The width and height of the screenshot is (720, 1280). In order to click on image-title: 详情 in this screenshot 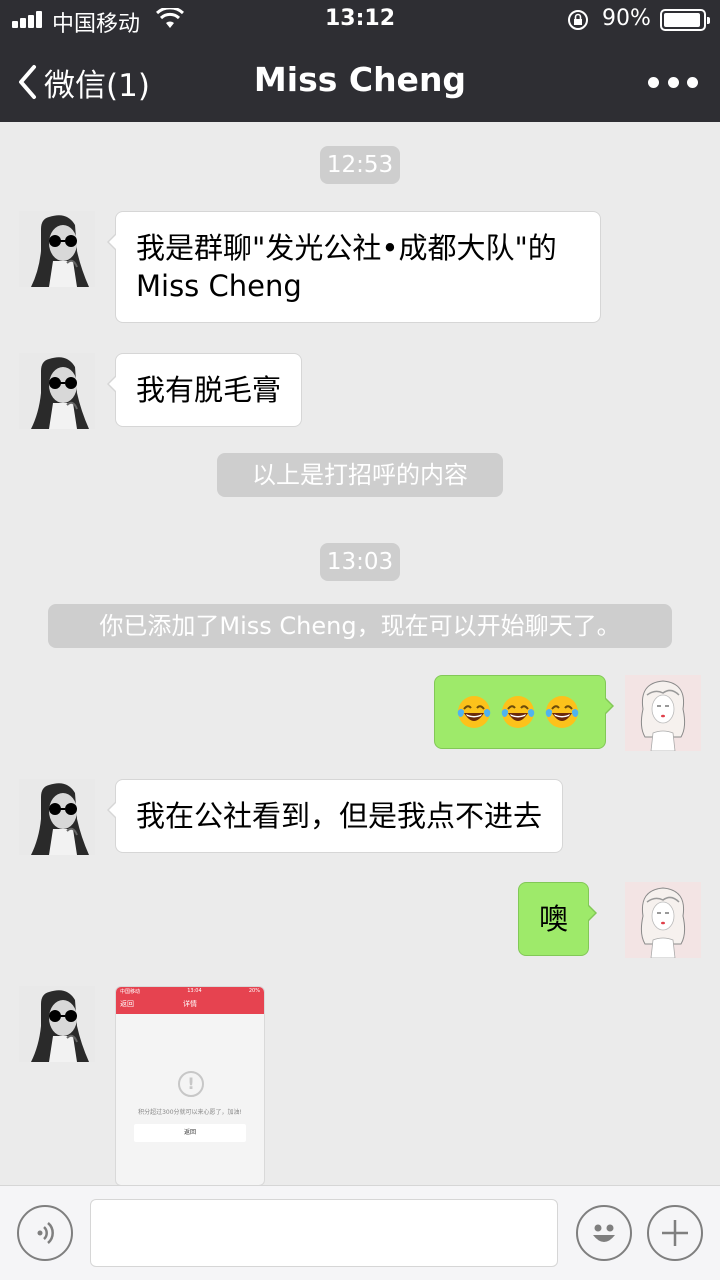, I will do `click(190, 1004)`.